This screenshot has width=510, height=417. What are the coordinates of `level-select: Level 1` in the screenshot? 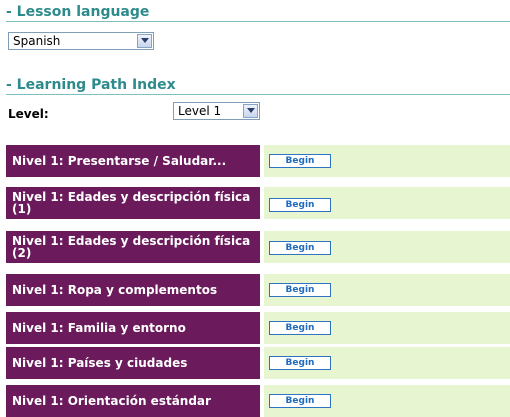 It's located at (216, 111).